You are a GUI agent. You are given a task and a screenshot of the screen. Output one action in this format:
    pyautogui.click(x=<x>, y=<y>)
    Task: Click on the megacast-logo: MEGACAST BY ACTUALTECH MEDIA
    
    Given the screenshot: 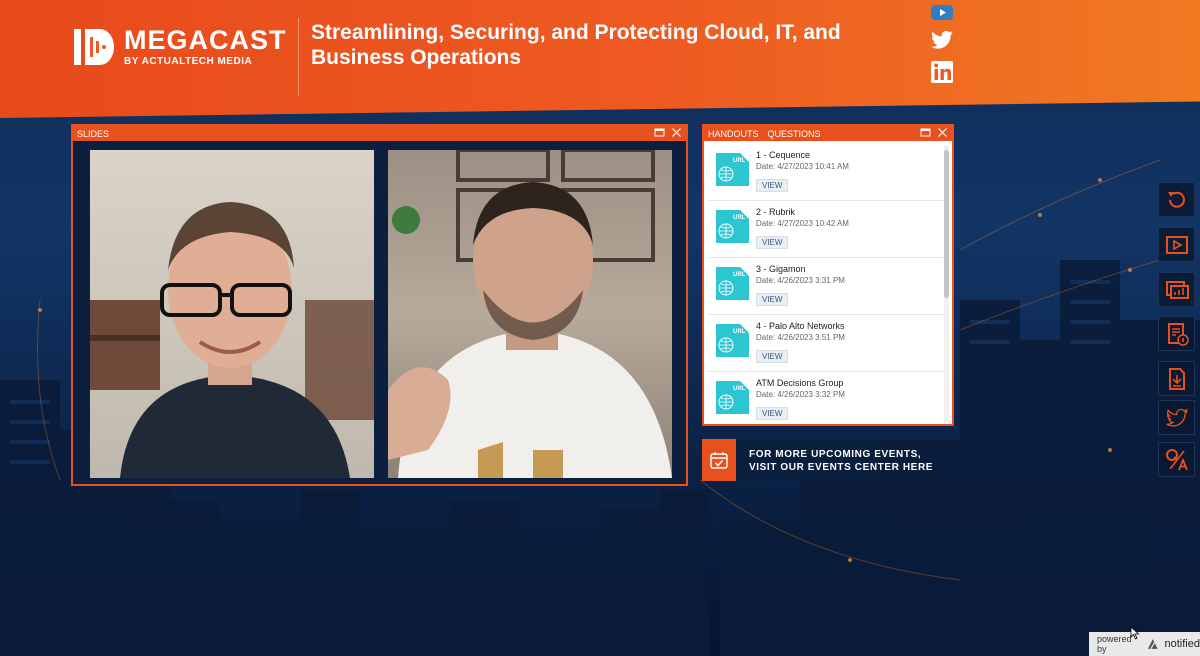 What is the action you would take?
    pyautogui.click(x=180, y=46)
    